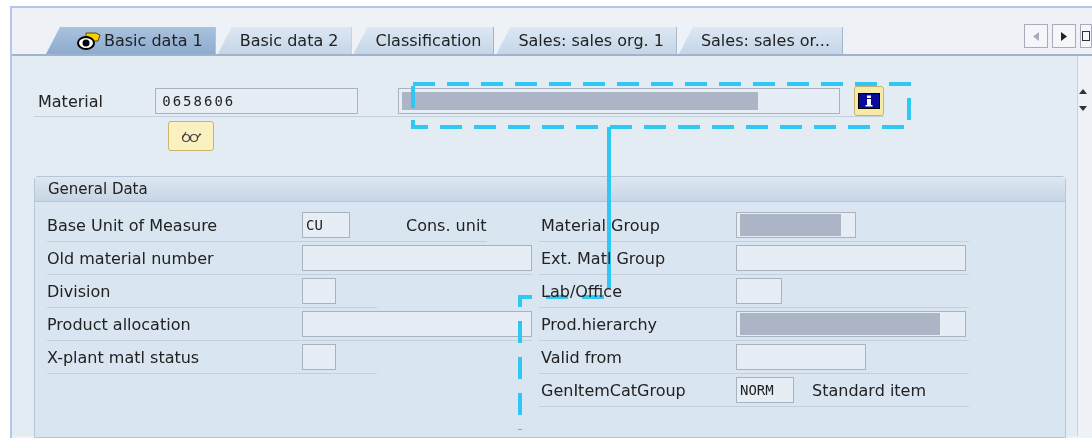 This screenshot has width=1092, height=438. Describe the element at coordinates (70, 101) in the screenshot. I see `field-label: Material` at that location.